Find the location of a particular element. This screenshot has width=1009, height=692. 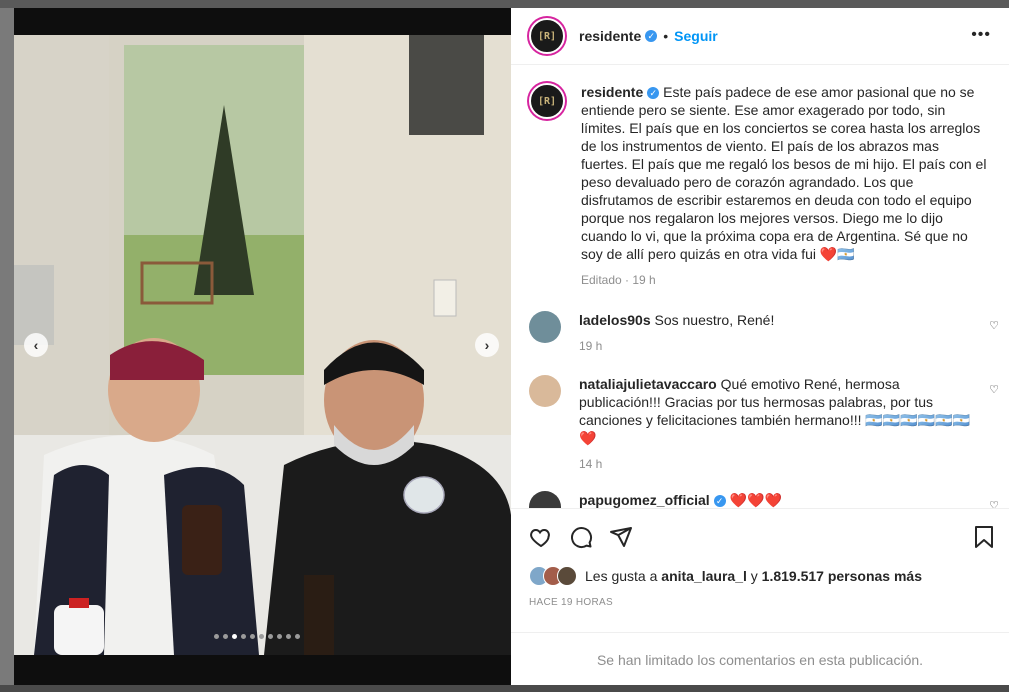

comment: ladelos90s Sos nuestro, René! 19 h ♡ is located at coordinates (764, 333).